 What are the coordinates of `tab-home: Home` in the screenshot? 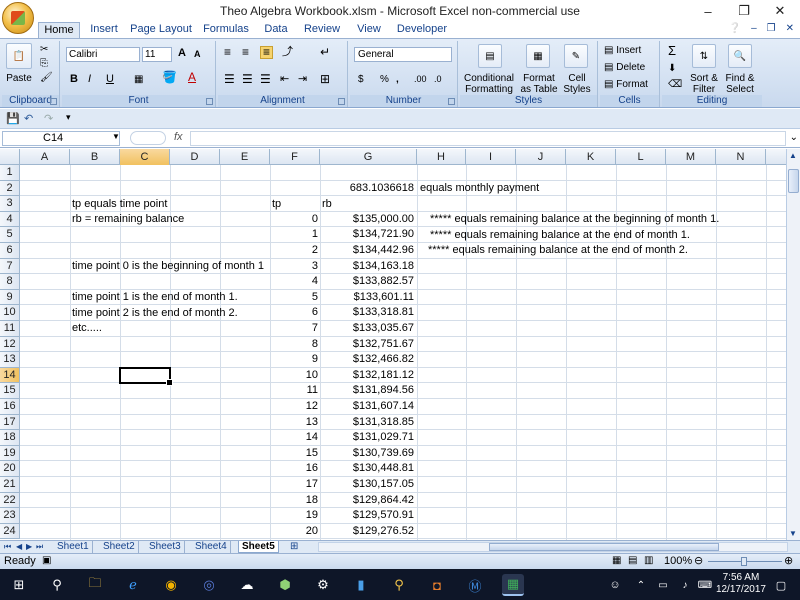 It's located at (59, 30).